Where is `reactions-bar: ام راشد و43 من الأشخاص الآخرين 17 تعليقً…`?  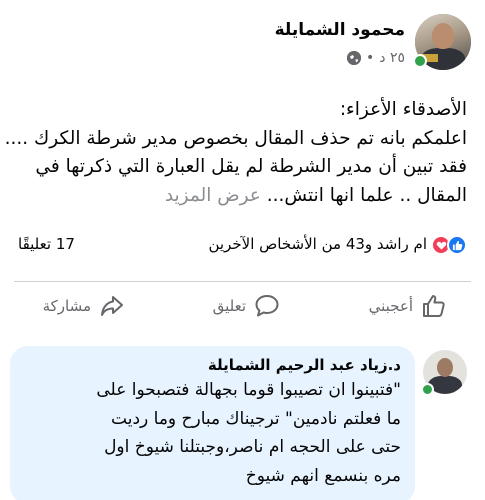
reactions-bar: ام راشد و43 من الأشخاص الآخرين 17 تعليقً… is located at coordinates (242, 246).